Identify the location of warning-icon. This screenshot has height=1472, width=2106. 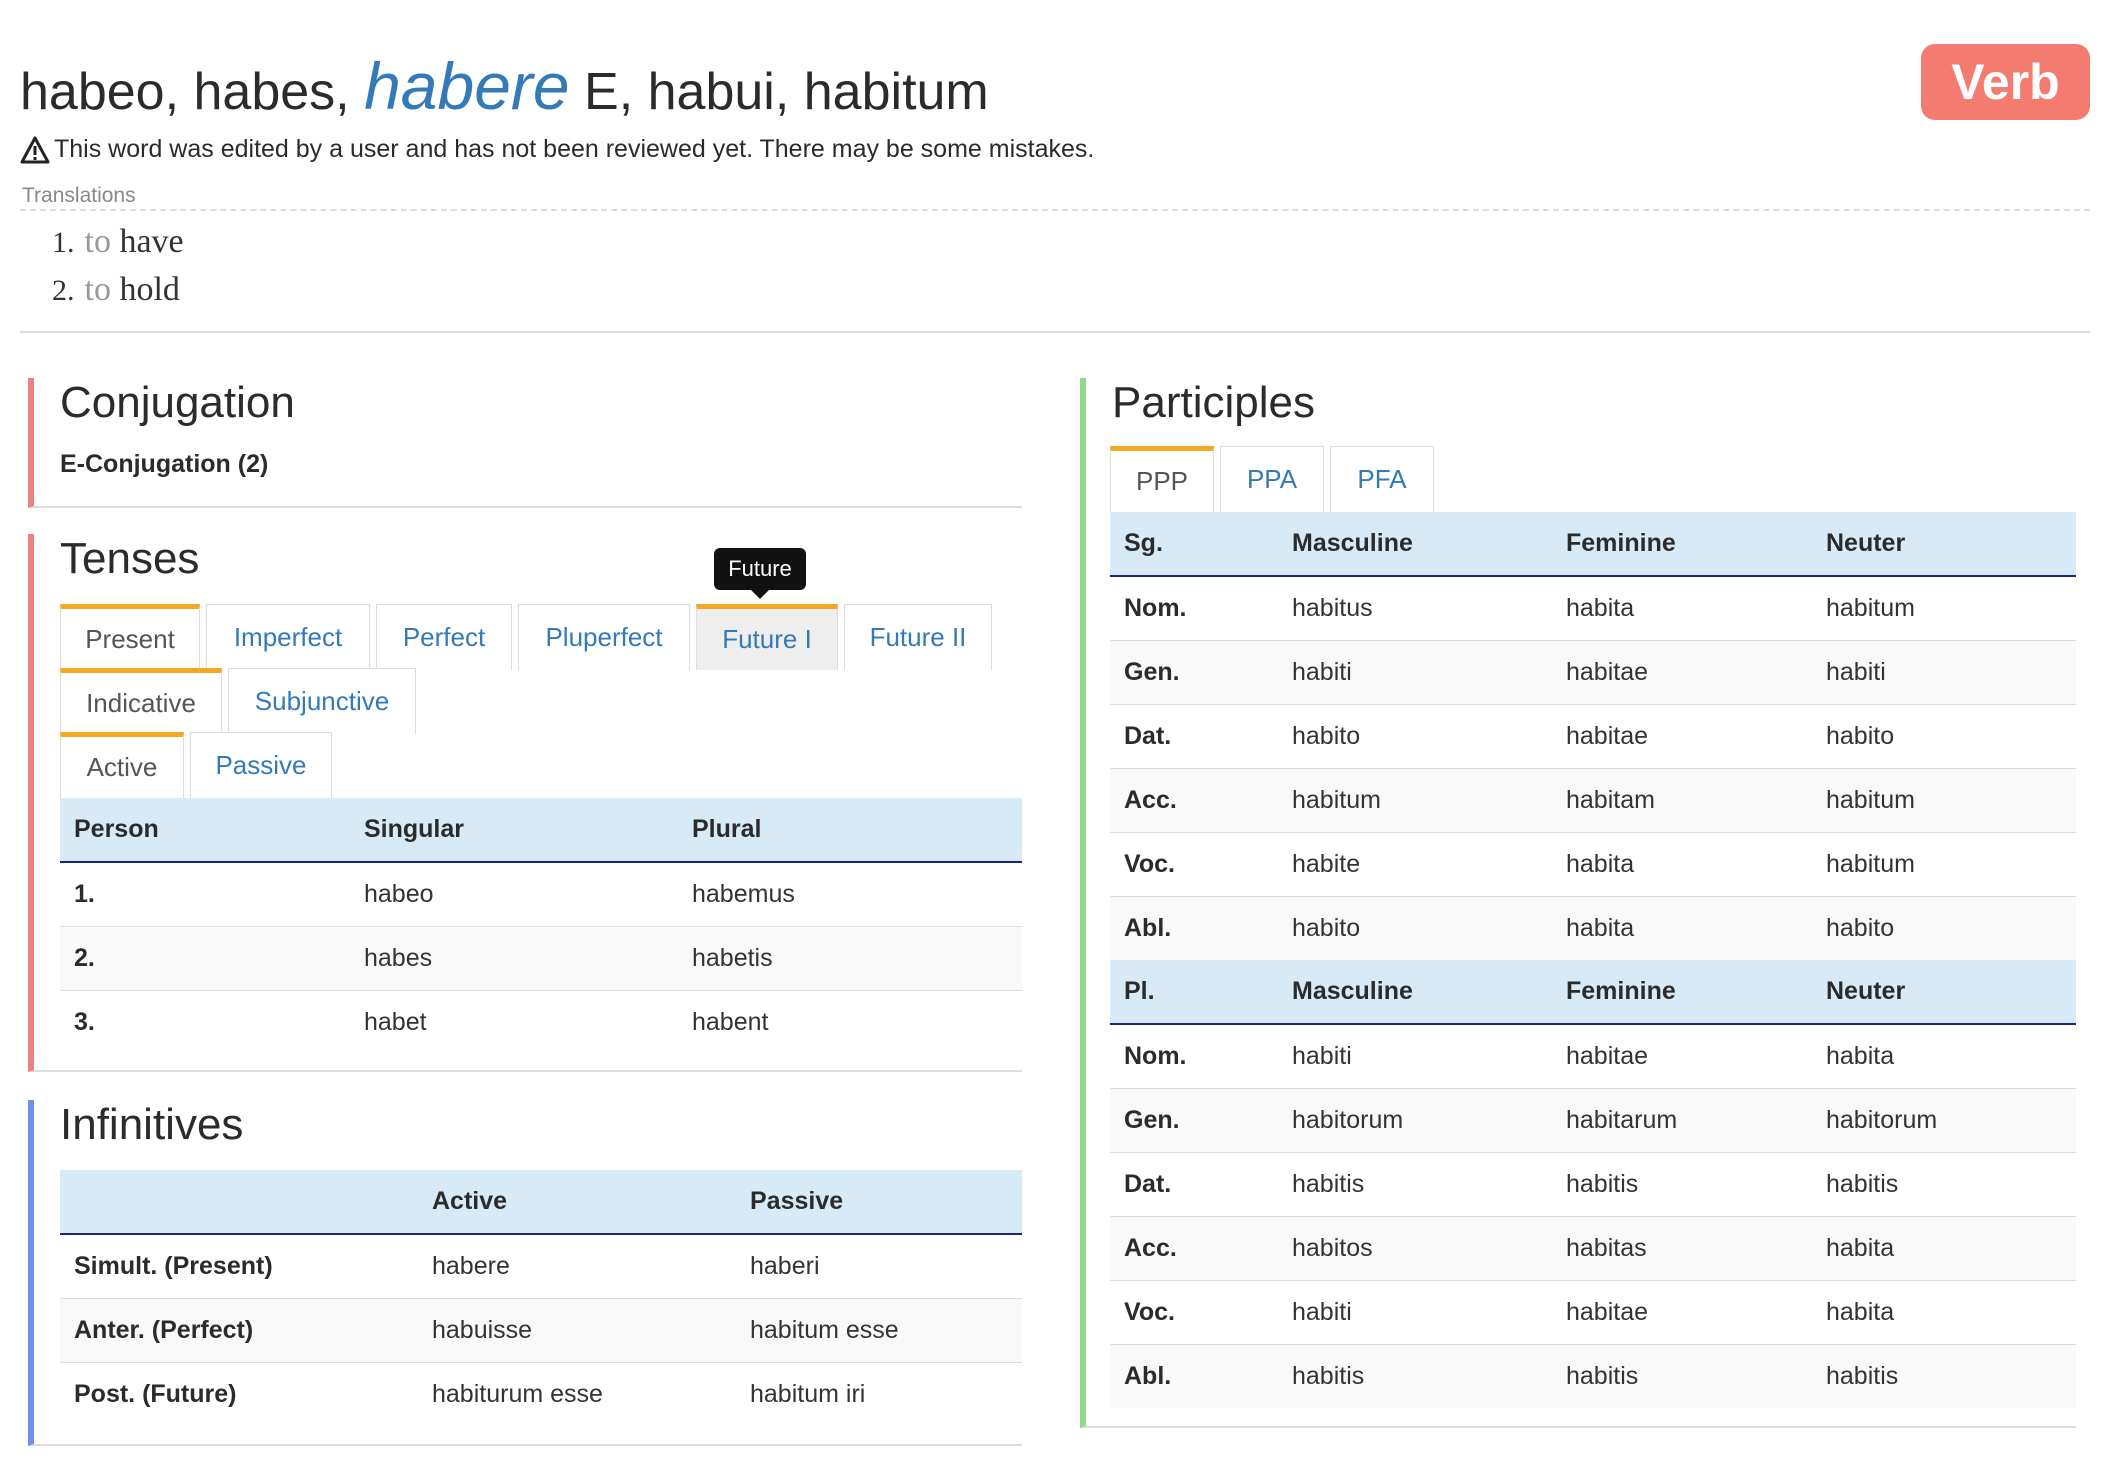
(35, 149).